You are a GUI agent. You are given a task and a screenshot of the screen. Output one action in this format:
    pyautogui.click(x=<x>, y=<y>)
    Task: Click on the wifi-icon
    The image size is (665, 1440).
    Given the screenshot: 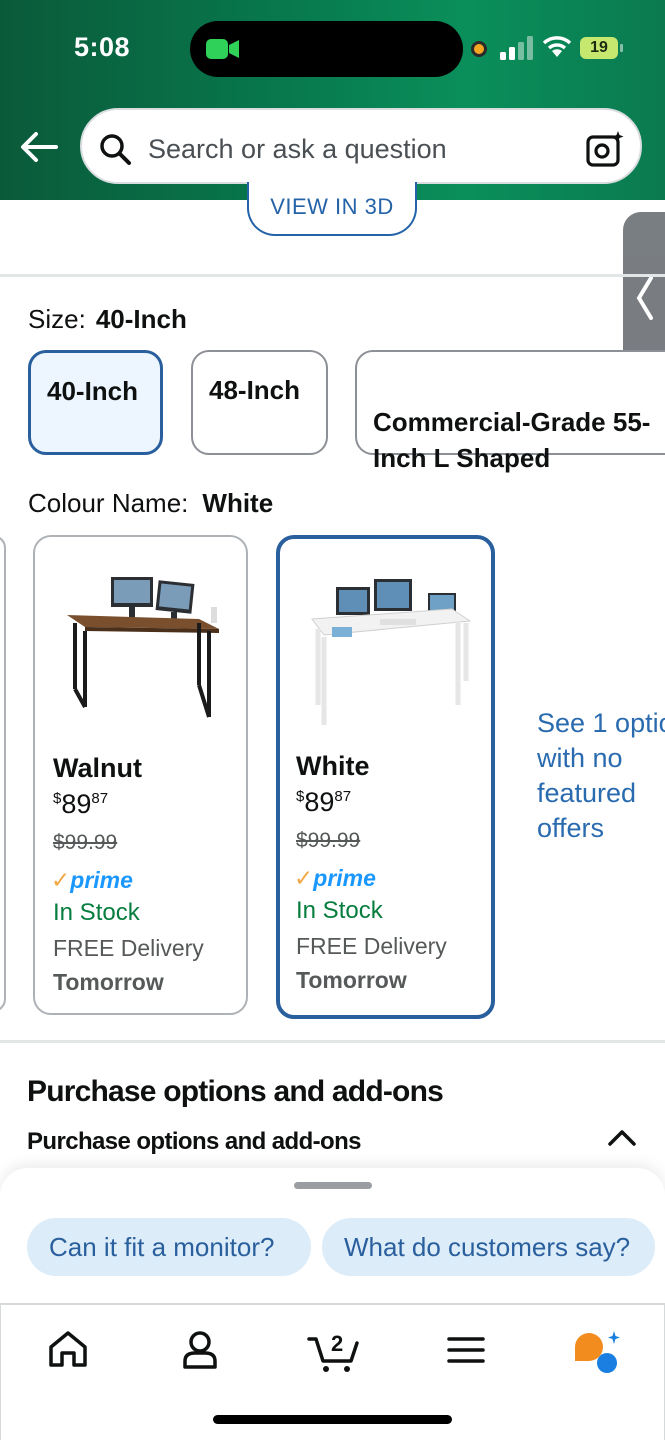 What is the action you would take?
    pyautogui.click(x=557, y=46)
    